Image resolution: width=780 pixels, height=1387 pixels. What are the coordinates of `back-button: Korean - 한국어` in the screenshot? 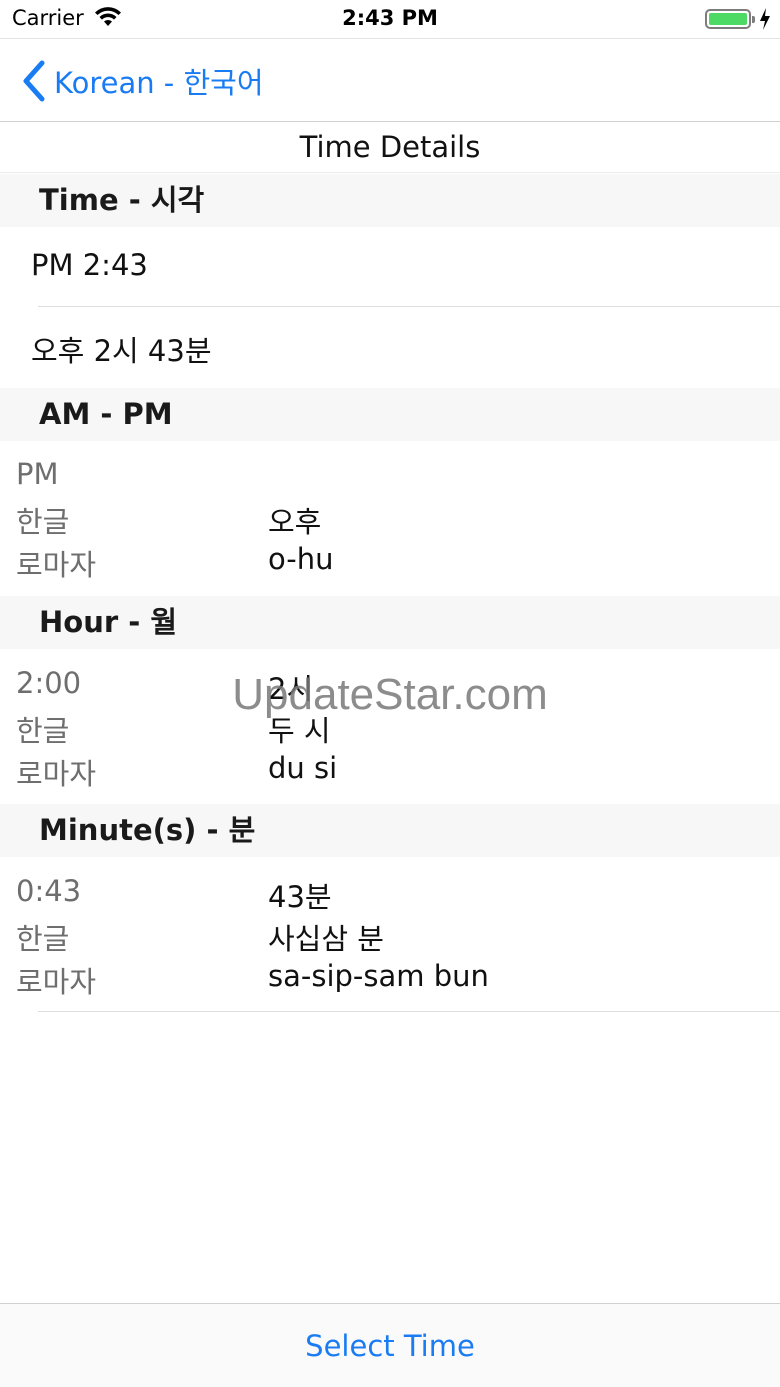 It's located at (142, 81).